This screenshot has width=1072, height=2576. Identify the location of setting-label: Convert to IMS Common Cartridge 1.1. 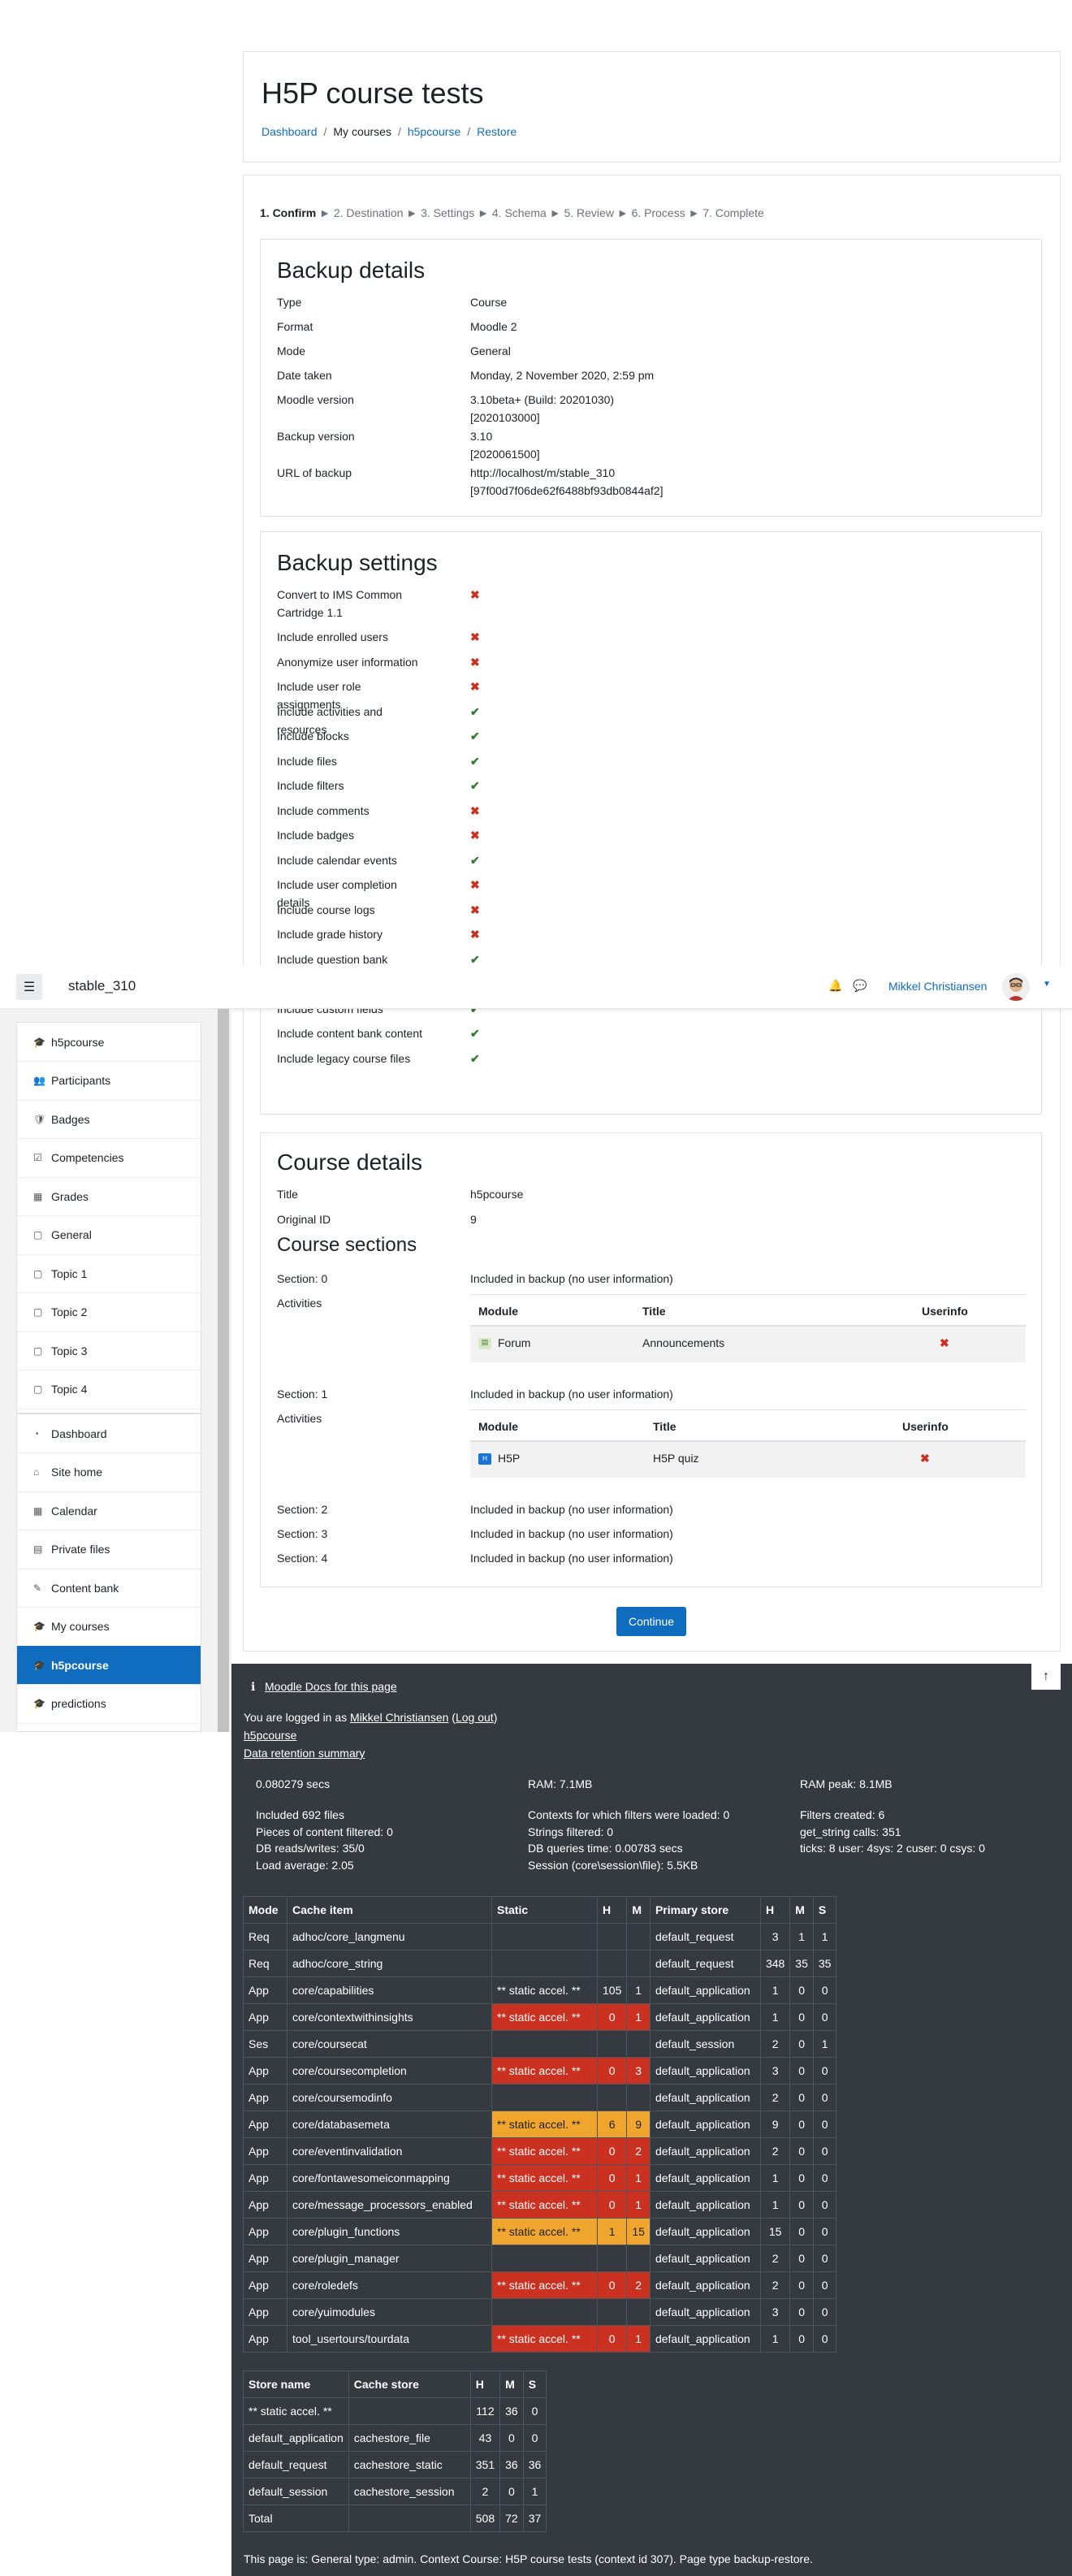
(340, 603).